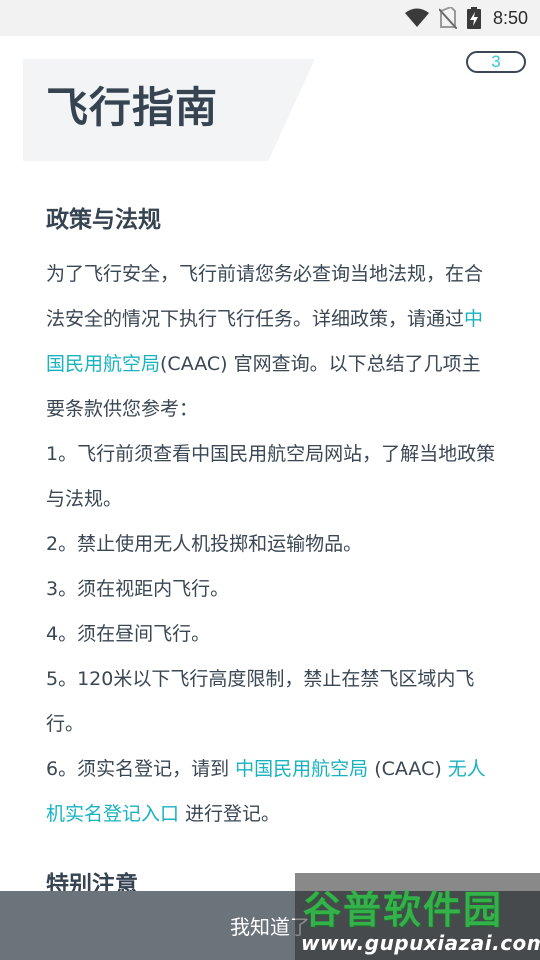  I want to click on watermark-title: 谷普软件园, so click(403, 910).